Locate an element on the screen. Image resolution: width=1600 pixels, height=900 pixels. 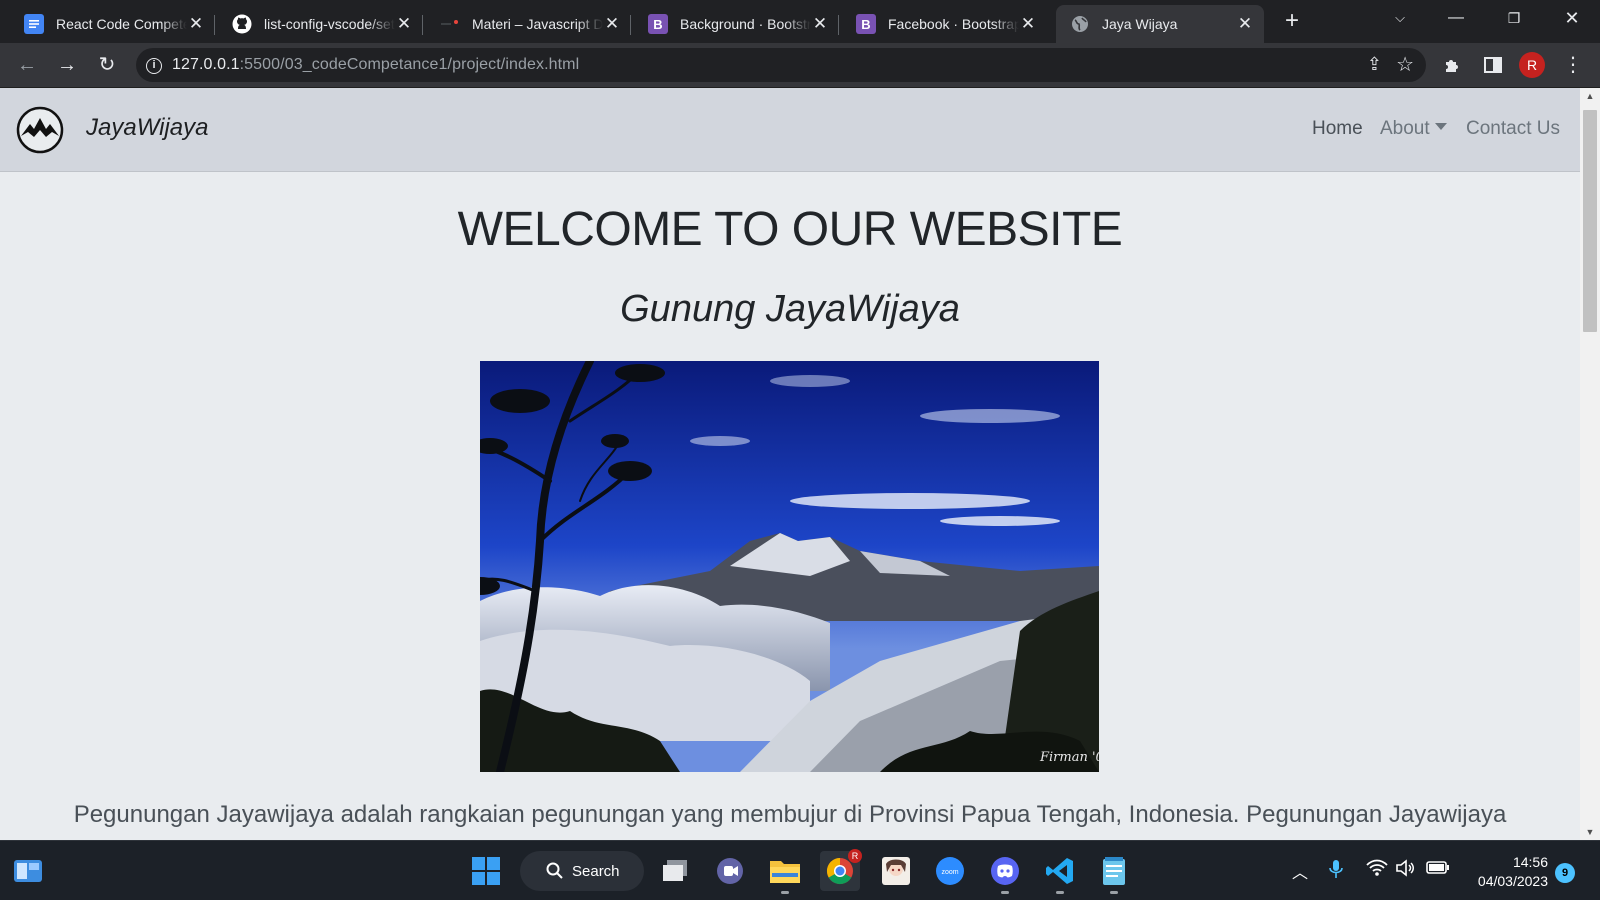
tab-facebook-bootstrap: B Facebook · Bootstrap ✕ is located at coordinates (944, 24).